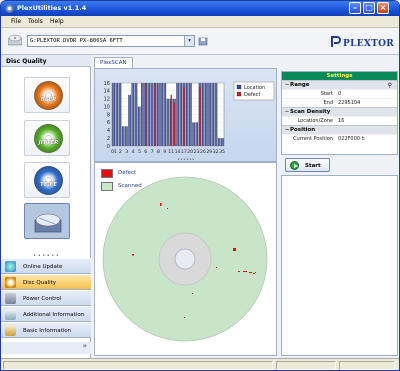 Image resolution: width=400 pixels, height=371 pixels. What do you see at coordinates (339, 94) in the screenshot?
I see `range-start-value: 0` at bounding box center [339, 94].